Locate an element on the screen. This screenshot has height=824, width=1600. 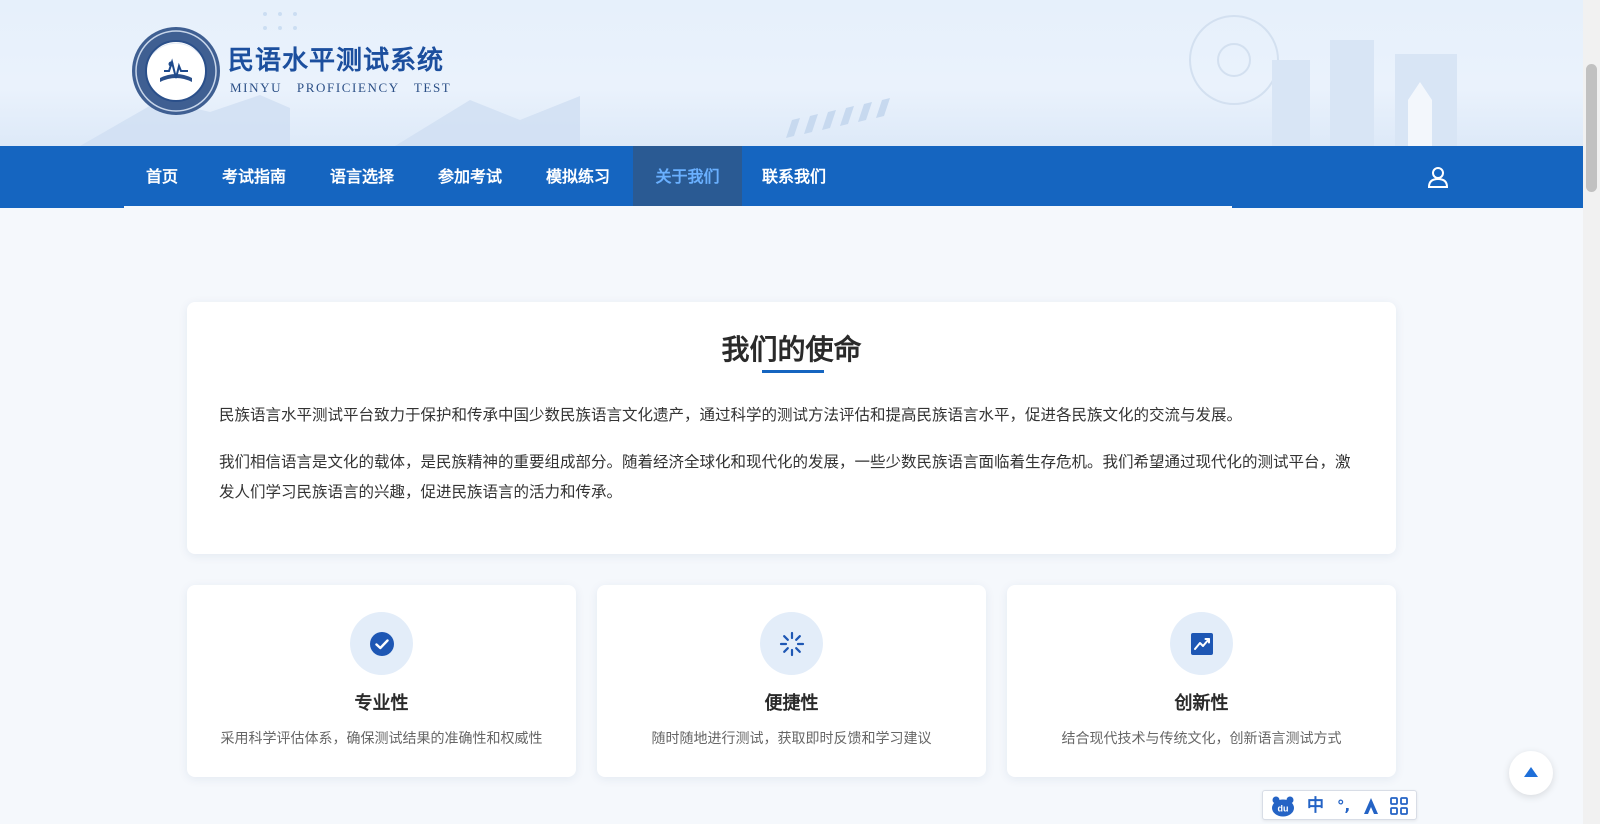
brand-name-en: MINYU PROFICIENCY TEST is located at coordinates (341, 87).